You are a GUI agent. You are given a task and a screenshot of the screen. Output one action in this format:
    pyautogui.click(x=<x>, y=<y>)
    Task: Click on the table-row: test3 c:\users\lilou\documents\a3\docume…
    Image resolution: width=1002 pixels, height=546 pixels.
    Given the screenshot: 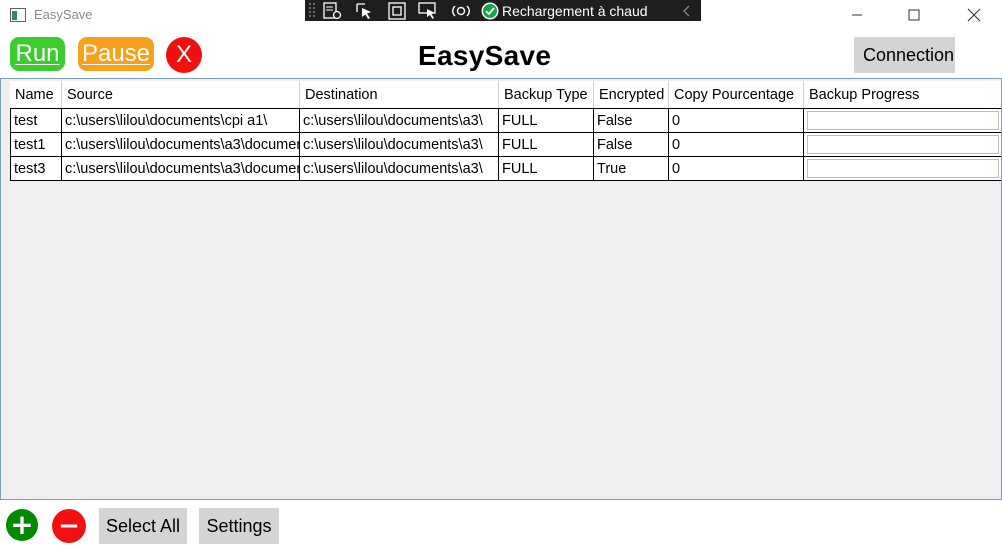 What is the action you would take?
    pyautogui.click(x=505, y=168)
    